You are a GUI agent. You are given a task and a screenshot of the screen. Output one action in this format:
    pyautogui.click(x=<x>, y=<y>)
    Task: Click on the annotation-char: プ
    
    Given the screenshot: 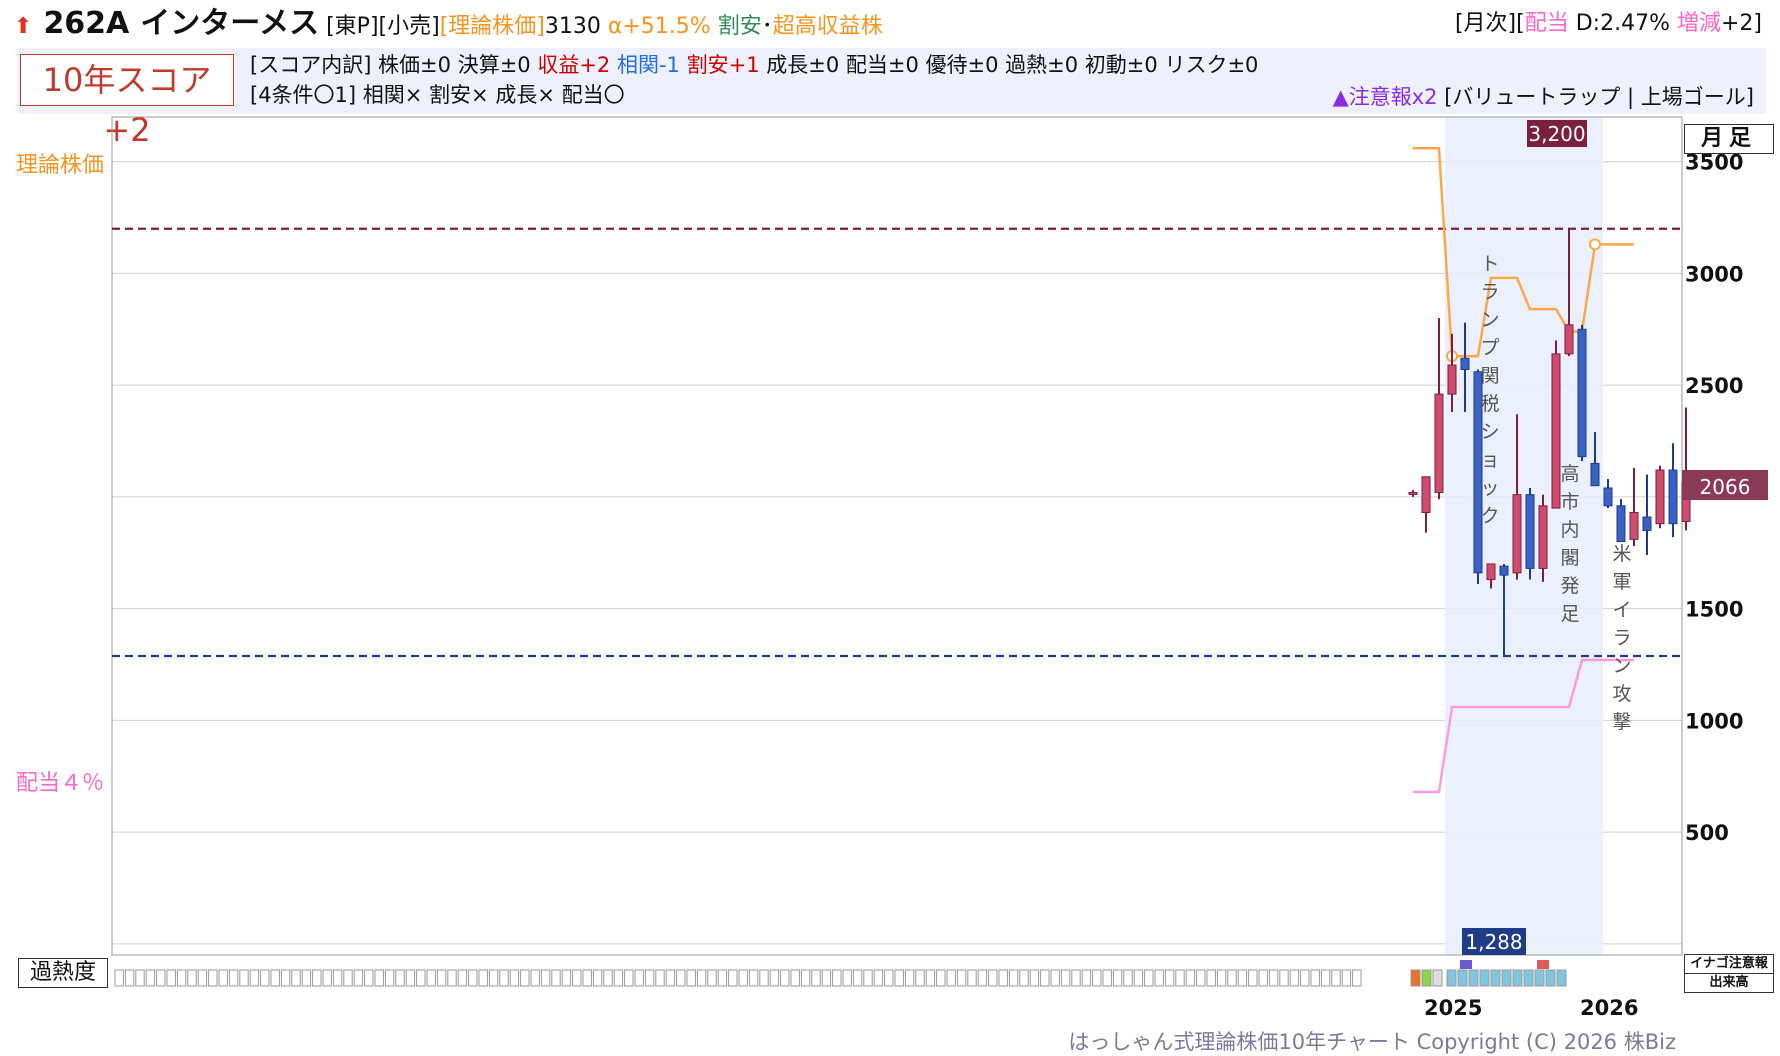 What is the action you would take?
    pyautogui.click(x=1489, y=348)
    